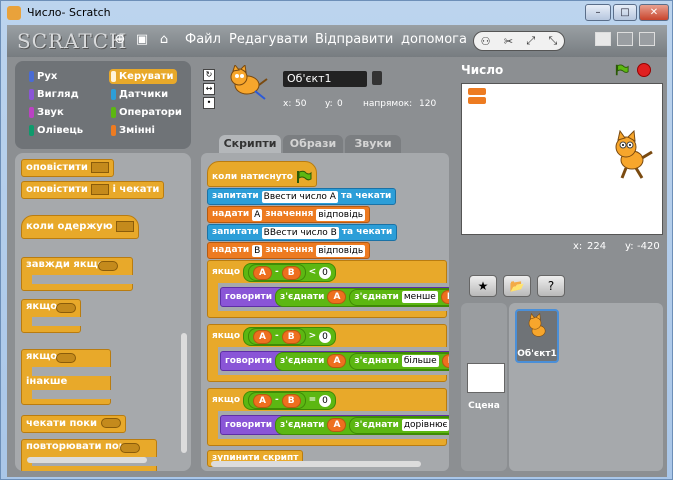 This screenshot has width=673, height=480. Describe the element at coordinates (622, 70) in the screenshot. I see `green-flag-button` at that location.